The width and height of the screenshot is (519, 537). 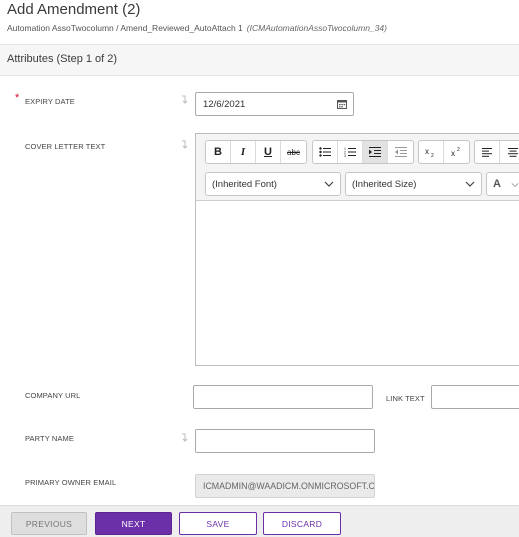 I want to click on superscript-icon: x2, so click(x=456, y=152).